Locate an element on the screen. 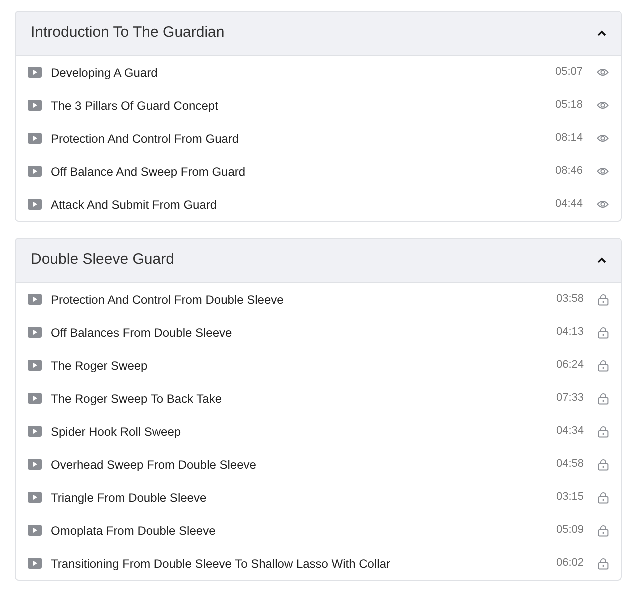 This screenshot has height=591, width=637. lesson-row: Transitioning From Double Sleeve To Shallow Lasso With Collar 06:02 is located at coordinates (318, 563).